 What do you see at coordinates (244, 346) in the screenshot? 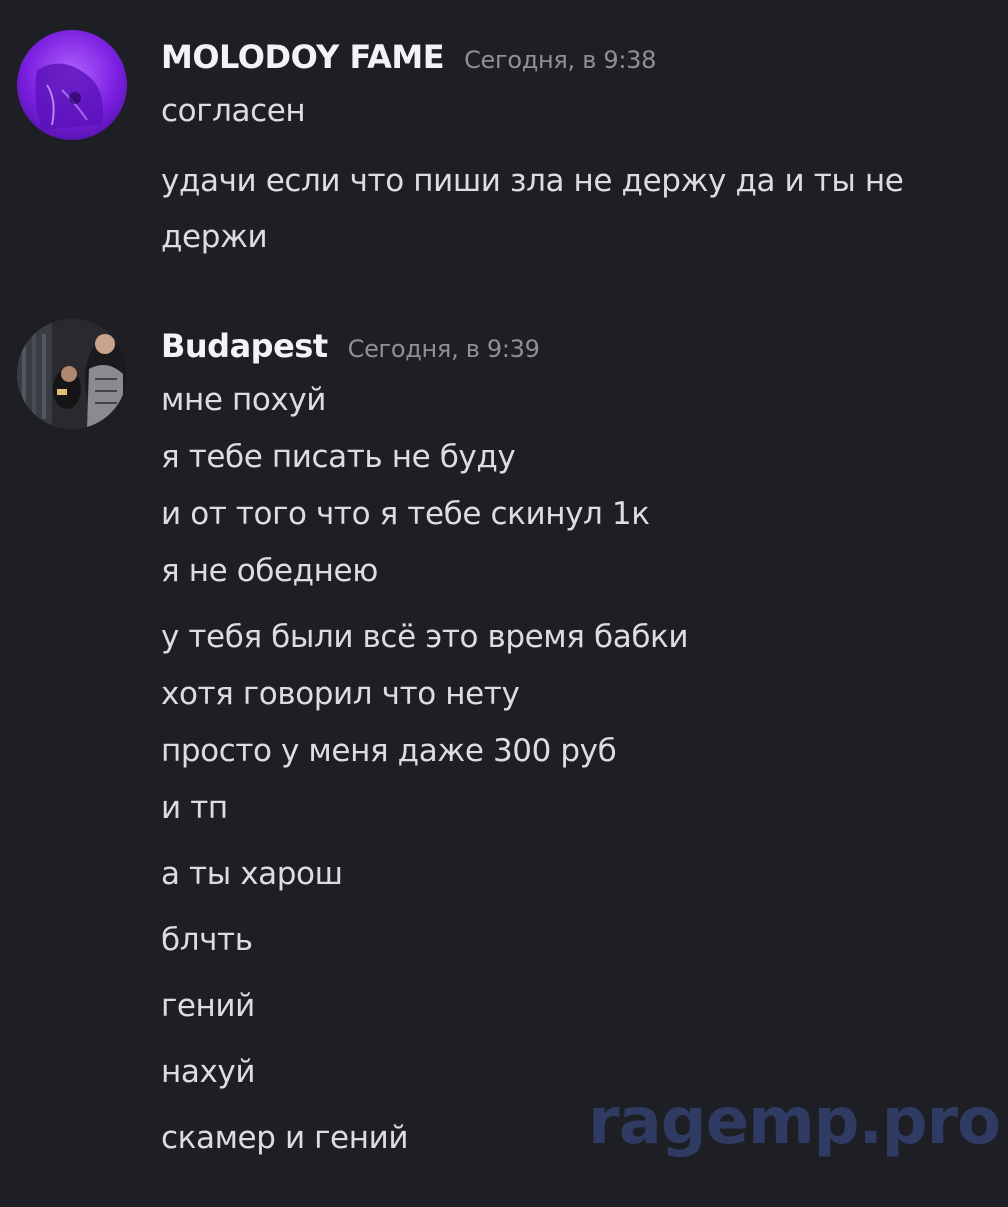
I see `username: Budapest` at bounding box center [244, 346].